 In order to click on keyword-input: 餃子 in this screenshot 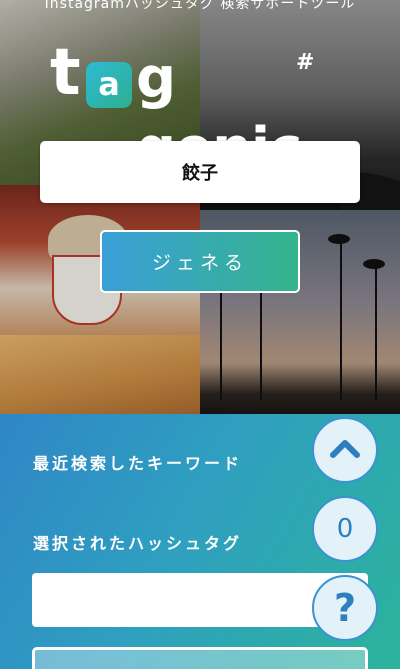, I will do `click(200, 172)`.